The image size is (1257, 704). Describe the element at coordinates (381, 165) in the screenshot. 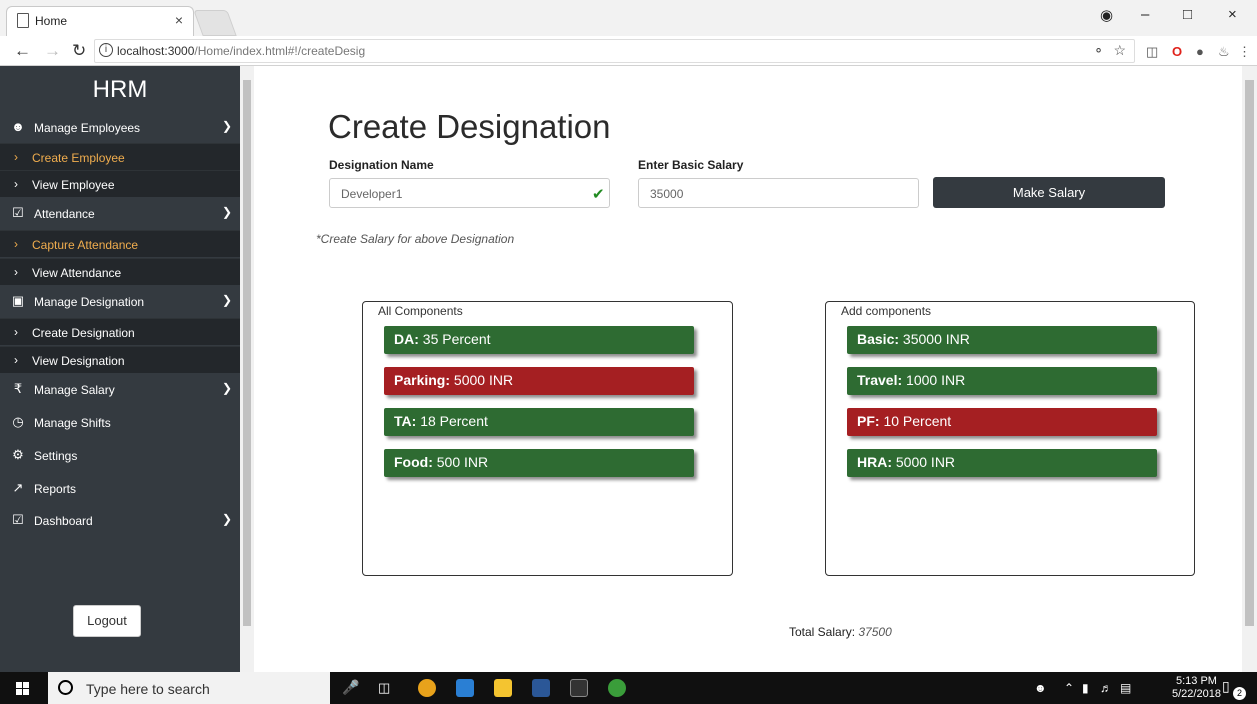

I see `designation-name-label: Designation Name` at that location.